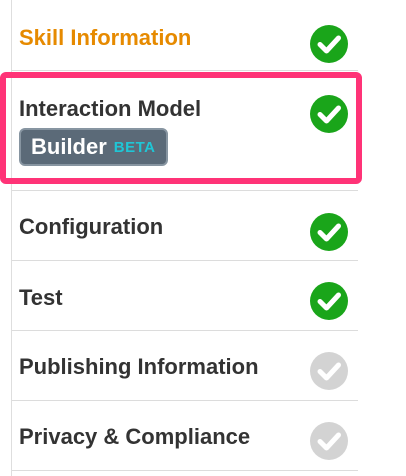 The image size is (406, 476). I want to click on beta-tag: BETA, so click(134, 147).